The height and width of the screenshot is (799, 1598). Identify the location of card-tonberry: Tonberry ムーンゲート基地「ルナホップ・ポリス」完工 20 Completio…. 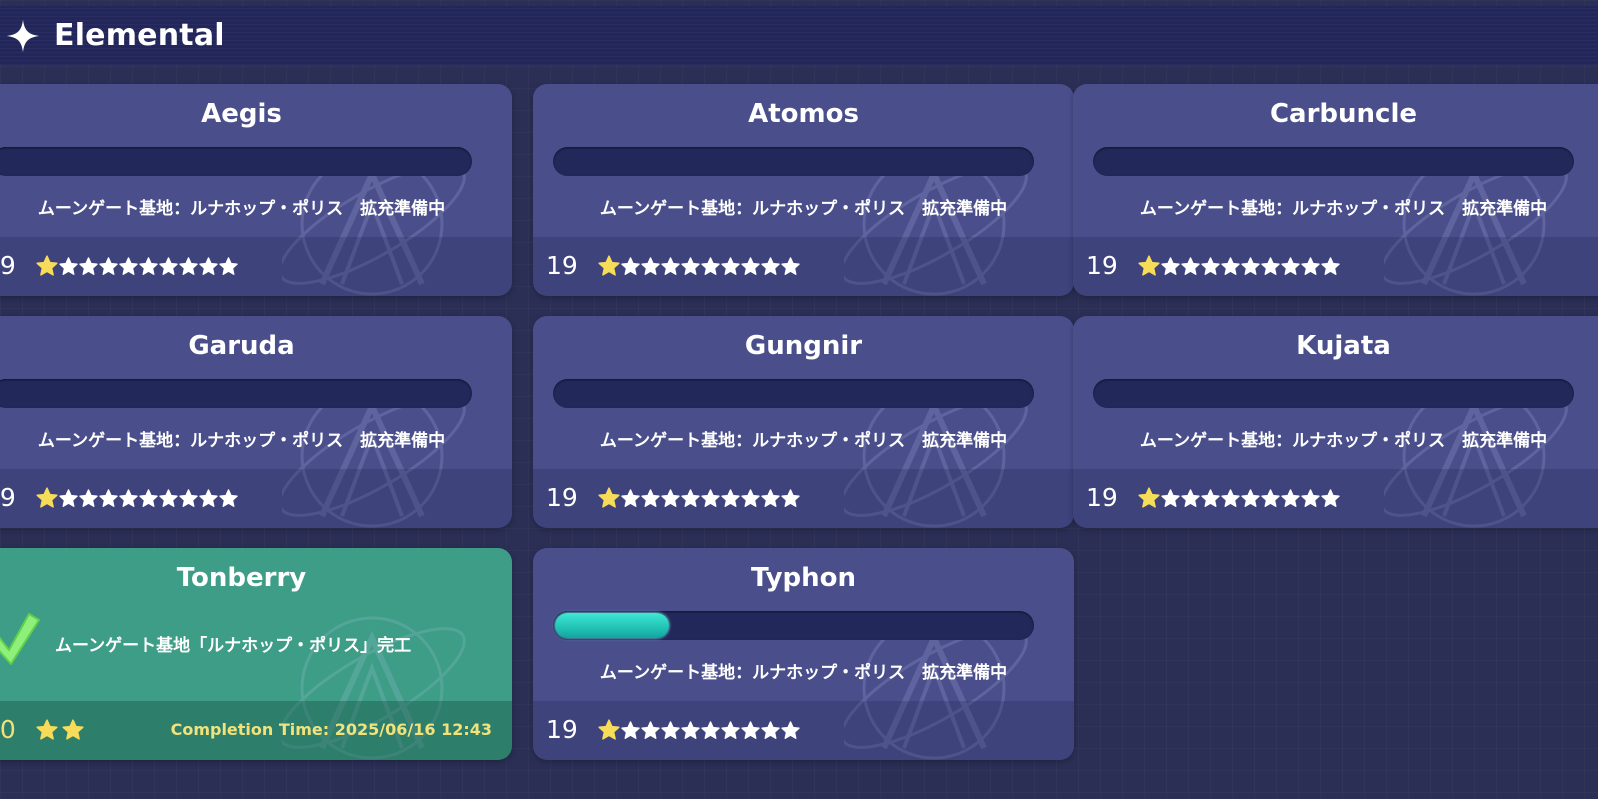
(256, 654).